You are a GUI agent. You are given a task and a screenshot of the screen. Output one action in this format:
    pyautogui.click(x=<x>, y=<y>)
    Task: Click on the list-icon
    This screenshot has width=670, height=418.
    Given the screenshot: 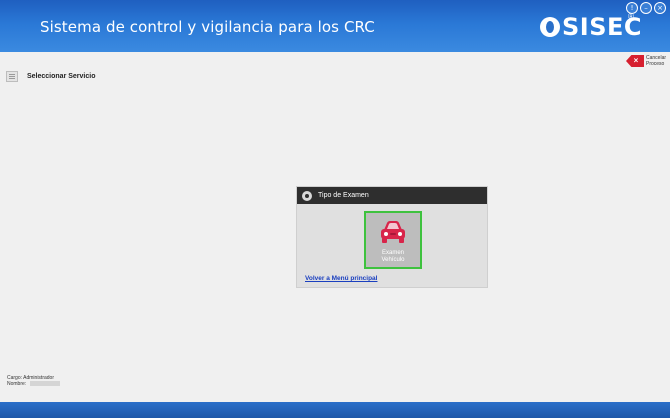 What is the action you would take?
    pyautogui.click(x=12, y=76)
    